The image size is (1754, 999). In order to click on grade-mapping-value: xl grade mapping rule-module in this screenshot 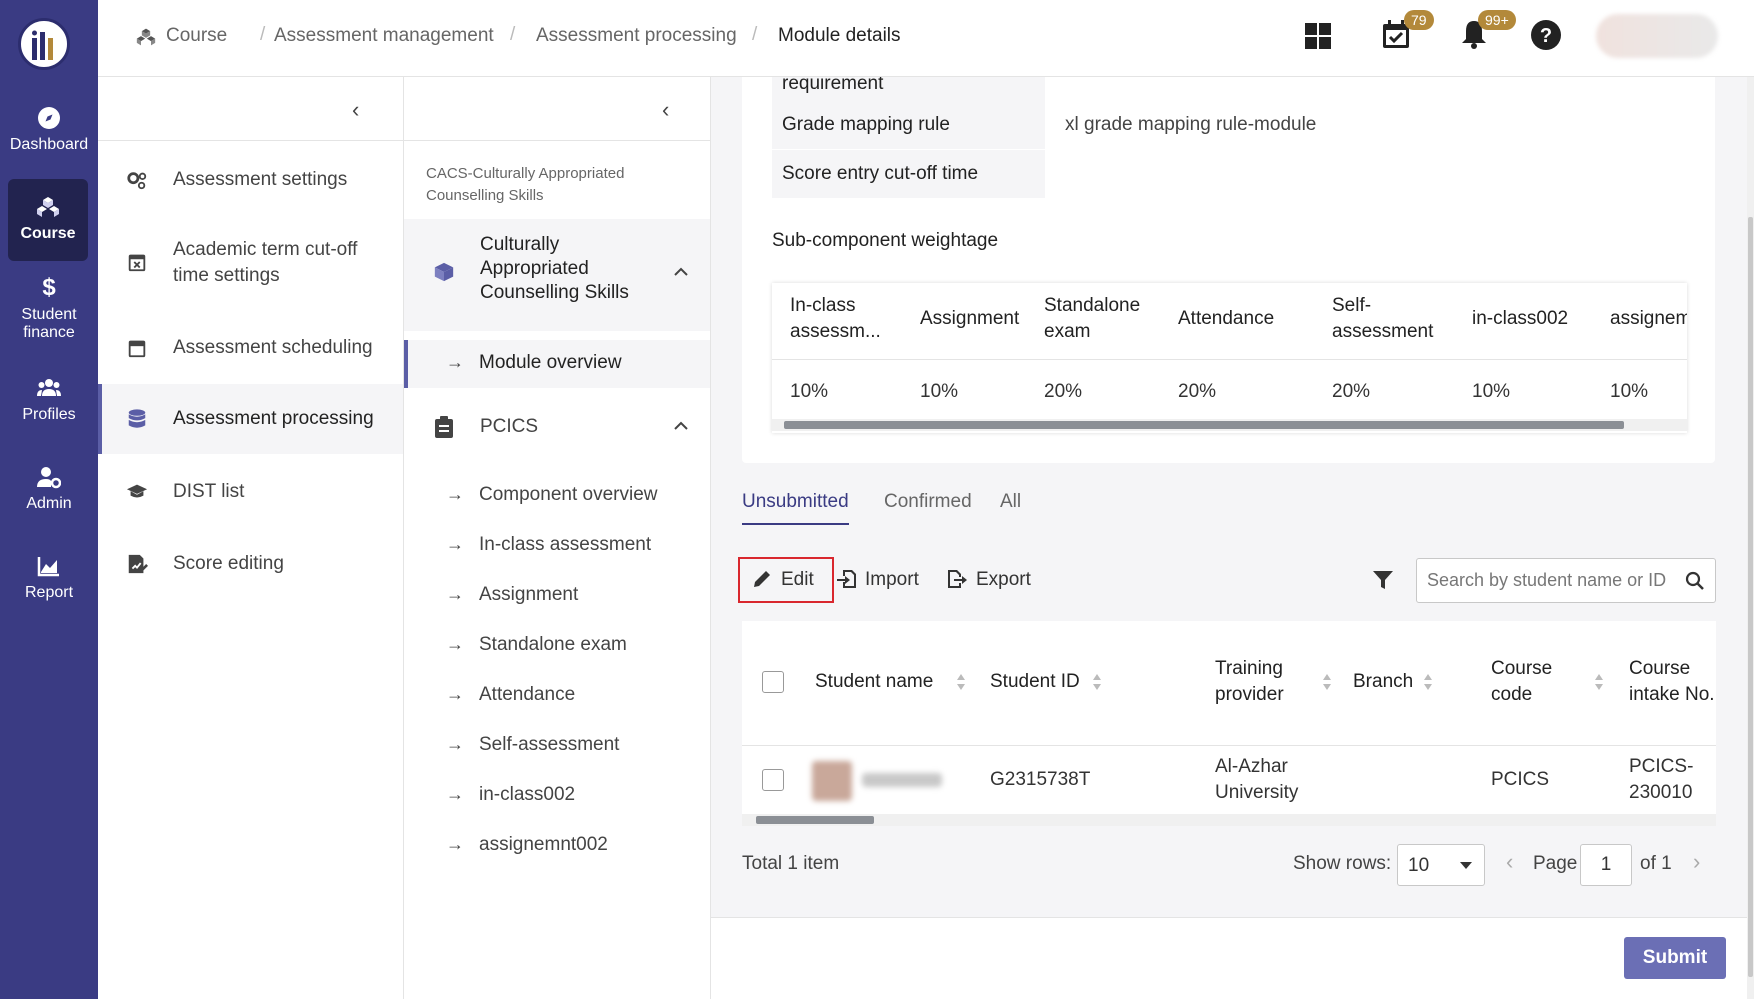, I will do `click(1191, 124)`.